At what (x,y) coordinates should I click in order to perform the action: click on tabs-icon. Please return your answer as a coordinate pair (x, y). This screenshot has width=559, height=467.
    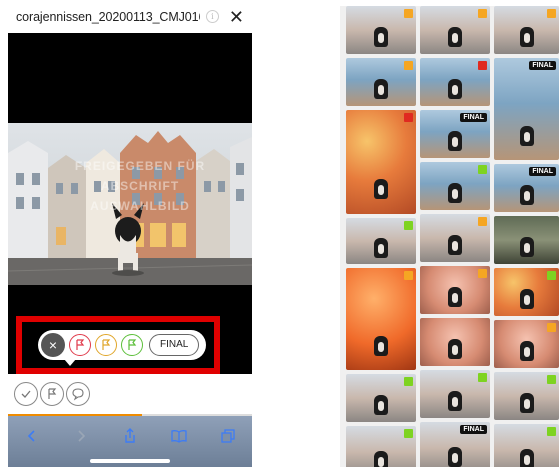
    Looking at the image, I should click on (228, 436).